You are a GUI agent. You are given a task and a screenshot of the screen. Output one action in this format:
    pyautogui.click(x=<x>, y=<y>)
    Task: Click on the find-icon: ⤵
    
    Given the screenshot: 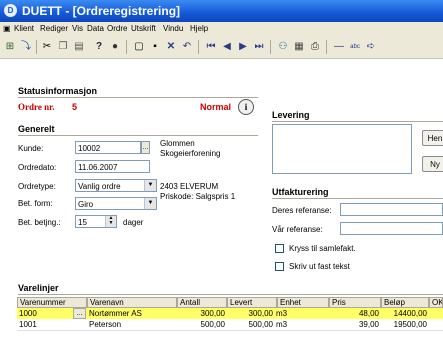 What is the action you would take?
    pyautogui.click(x=26, y=47)
    